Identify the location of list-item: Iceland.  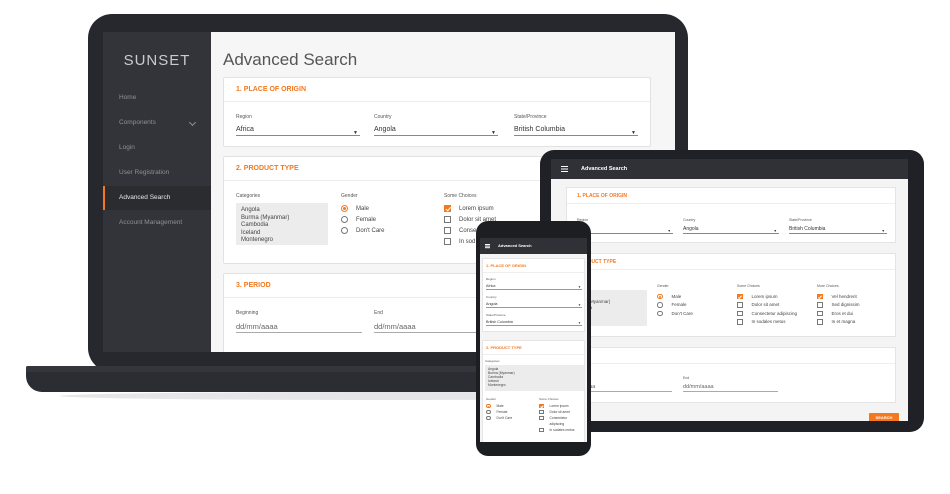
(282, 234).